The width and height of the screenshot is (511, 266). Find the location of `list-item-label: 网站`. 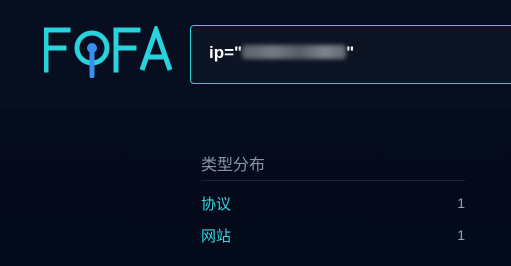

list-item-label: 网站 is located at coordinates (216, 235).